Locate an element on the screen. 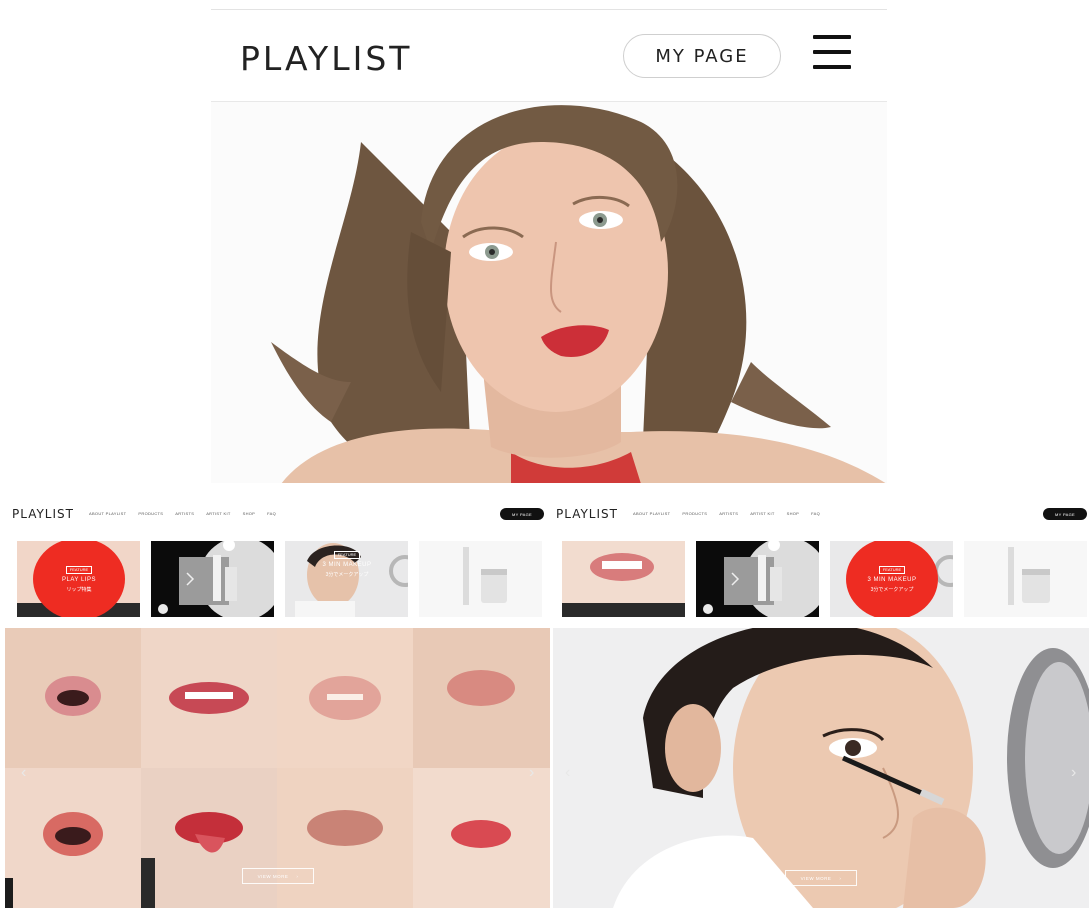 The image size is (1089, 908). feature-subtitle: リップ特集 is located at coordinates (79, 589).